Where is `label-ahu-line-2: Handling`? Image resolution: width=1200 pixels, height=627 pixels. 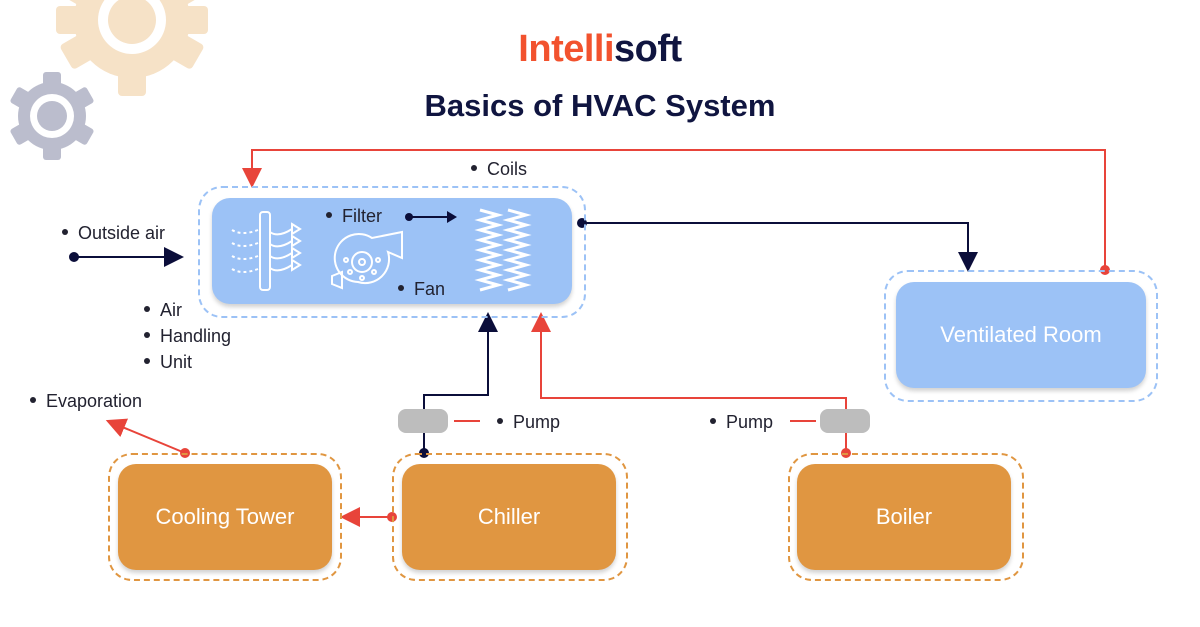 label-ahu-line-2: Handling is located at coordinates (187, 336).